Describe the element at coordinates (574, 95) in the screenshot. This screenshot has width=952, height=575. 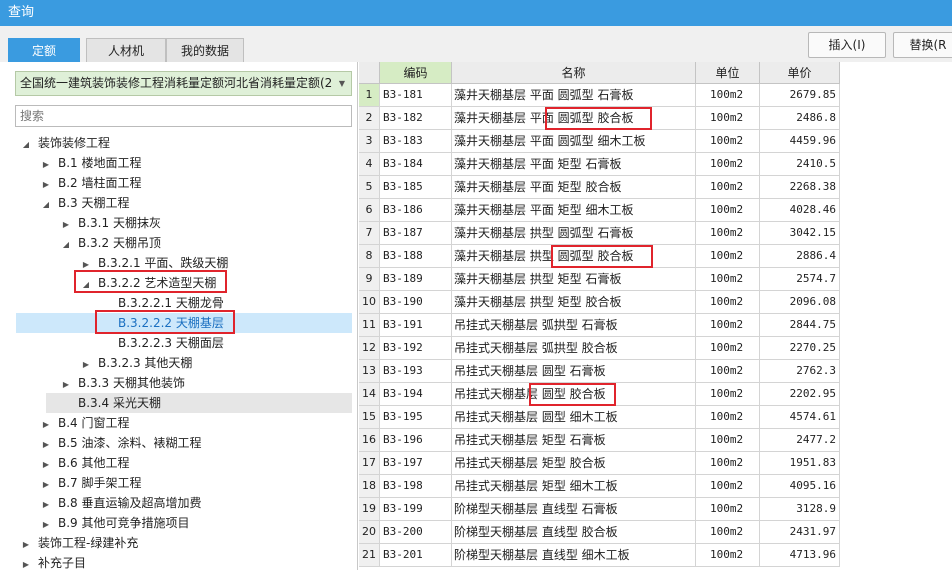
I see `cell-name: 藻井天棚基层 平面 圆弧型 石膏板` at that location.